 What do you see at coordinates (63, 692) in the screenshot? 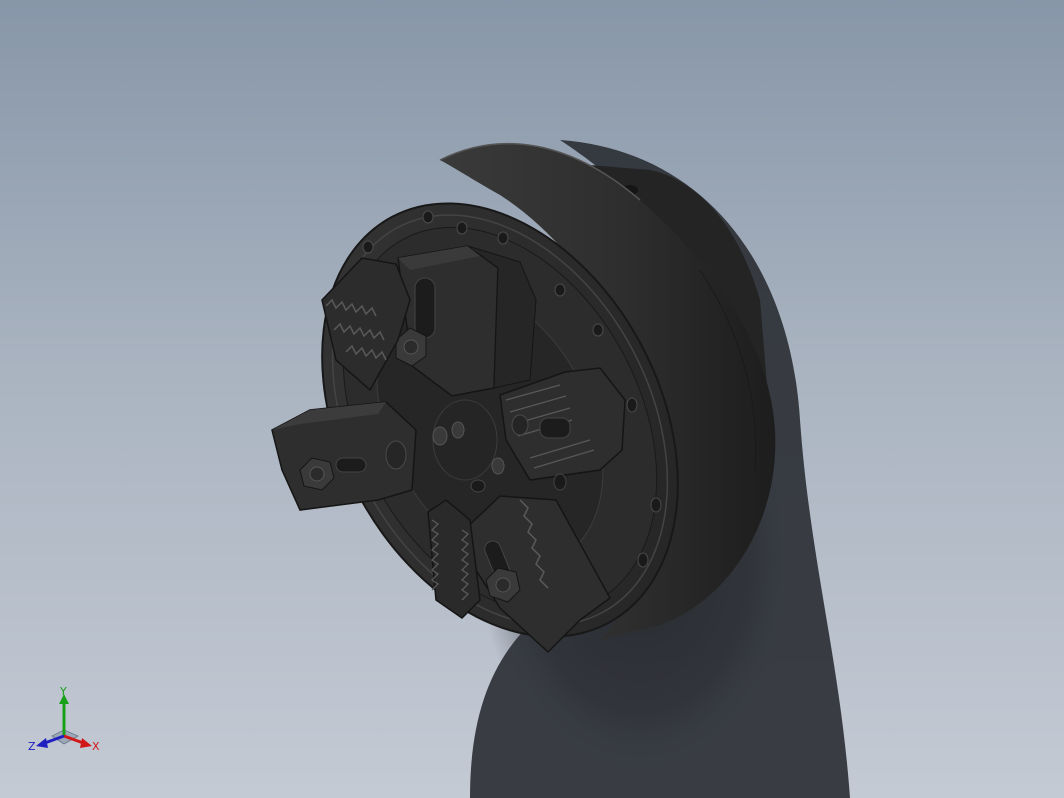
I see `y-axis-label: Y` at bounding box center [63, 692].